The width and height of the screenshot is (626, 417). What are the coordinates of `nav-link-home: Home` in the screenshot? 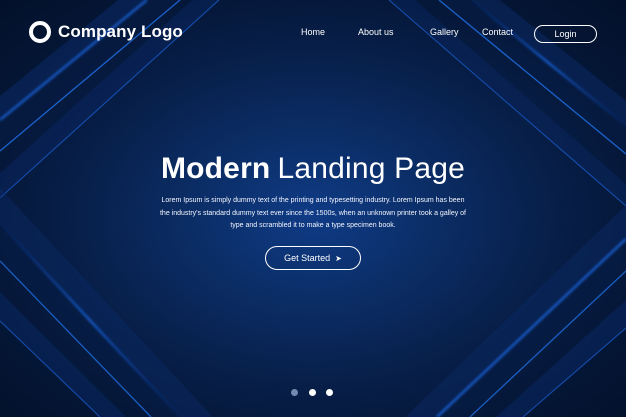 It's located at (313, 32).